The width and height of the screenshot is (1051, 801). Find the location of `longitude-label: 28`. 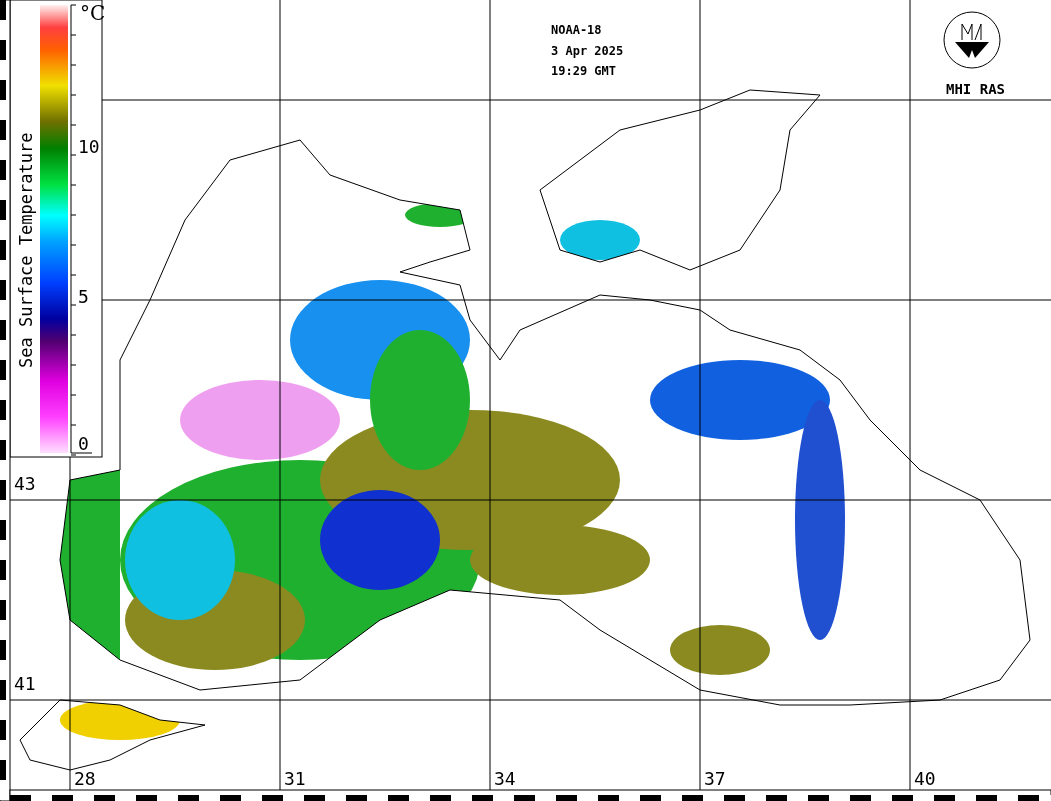

longitude-label: 28 is located at coordinates (85, 778).